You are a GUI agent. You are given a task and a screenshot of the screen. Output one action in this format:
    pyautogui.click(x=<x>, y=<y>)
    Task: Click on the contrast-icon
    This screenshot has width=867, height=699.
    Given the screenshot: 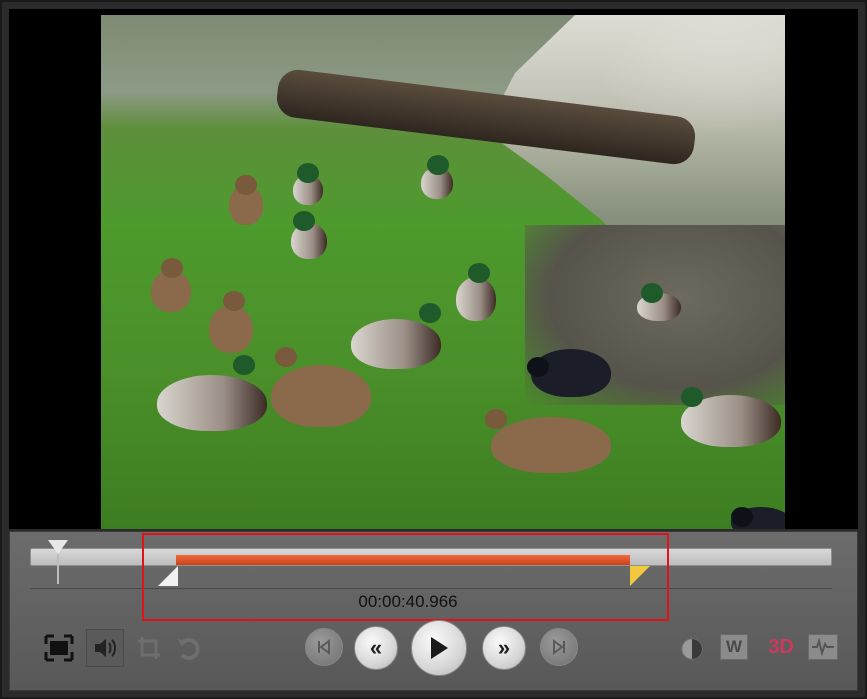 What is the action you would take?
    pyautogui.click(x=692, y=649)
    